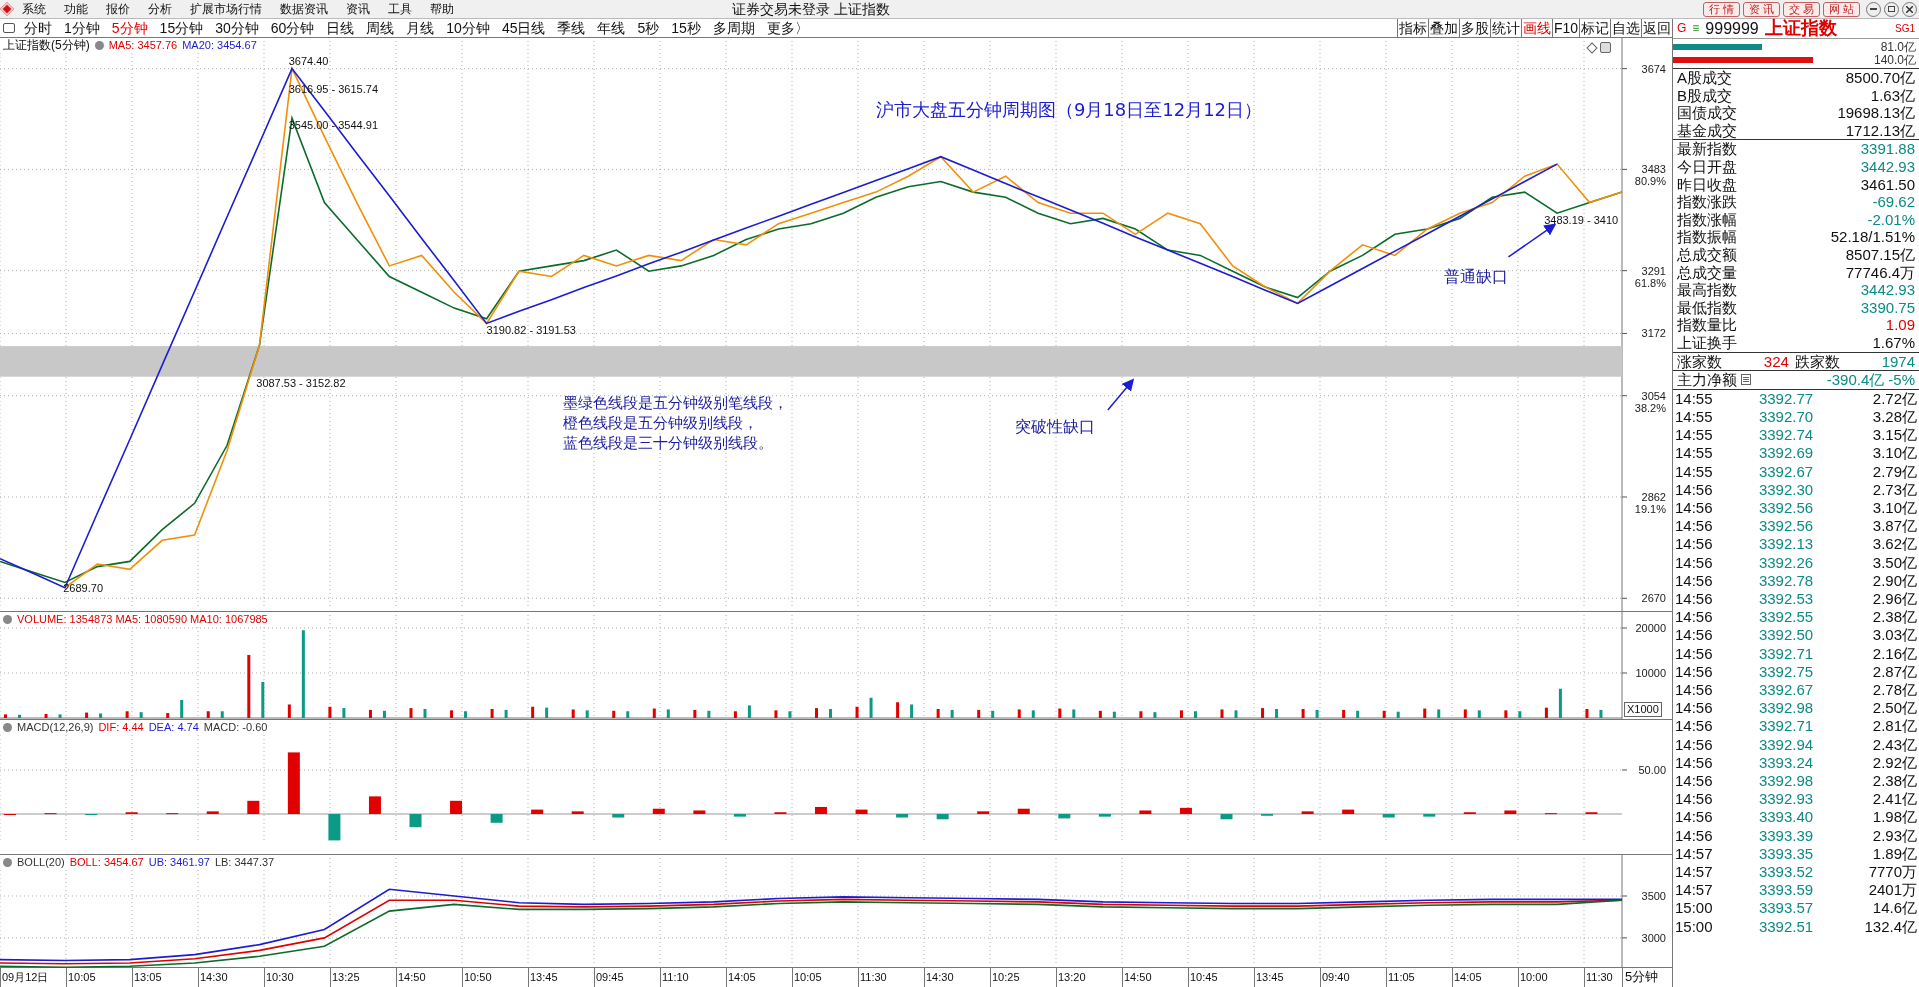  Describe the element at coordinates (1786, 580) in the screenshot. I see `trade-price: 3392.78` at that location.